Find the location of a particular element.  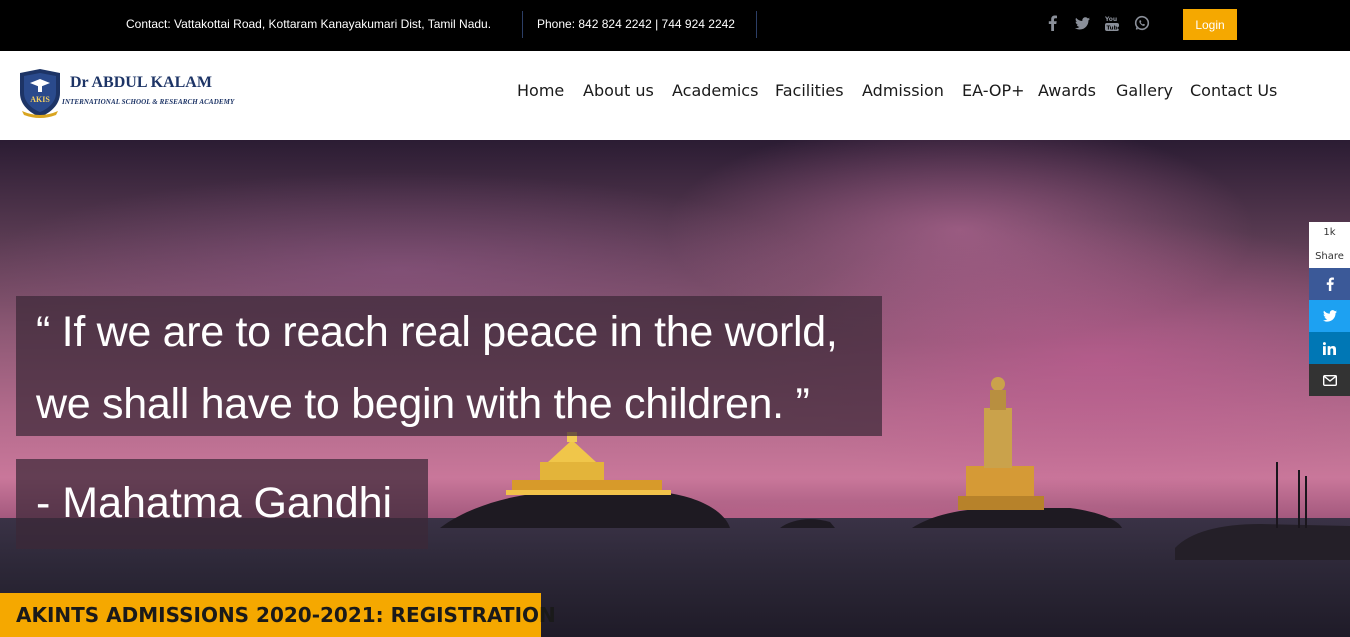

nav-facilities: Facilities is located at coordinates (809, 90).